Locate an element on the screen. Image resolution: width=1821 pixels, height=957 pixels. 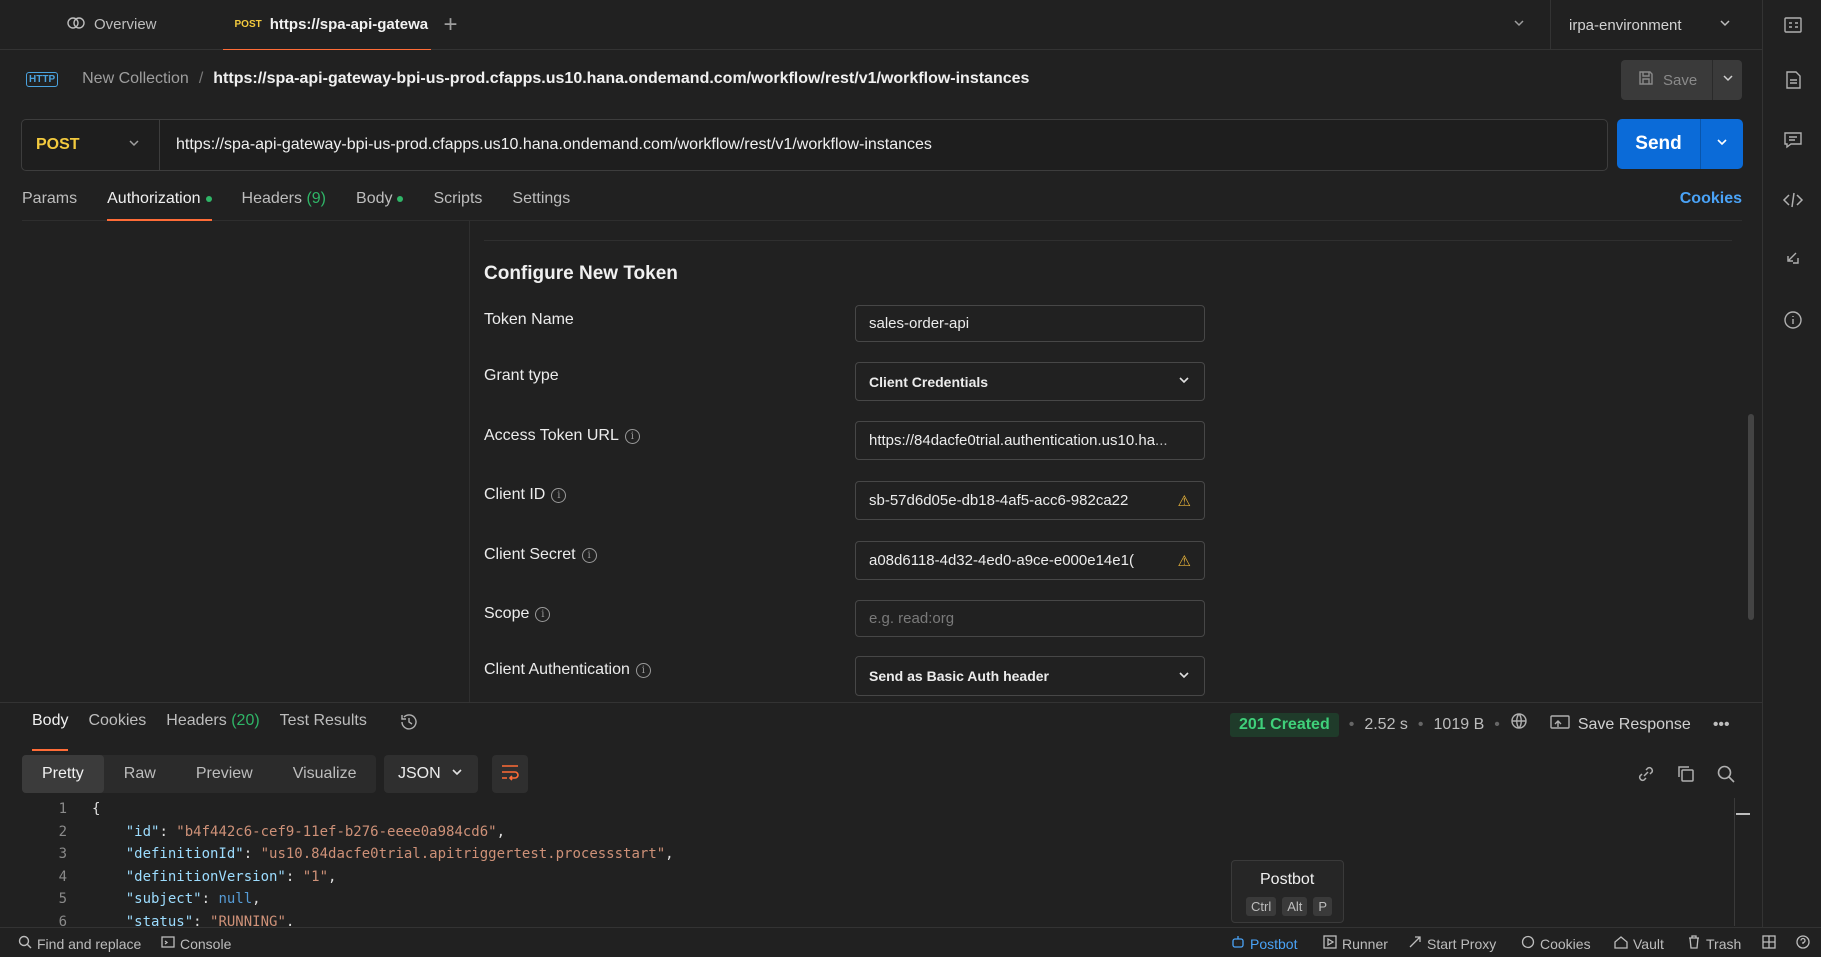
tab-scripts: Scripts is located at coordinates (457, 203).